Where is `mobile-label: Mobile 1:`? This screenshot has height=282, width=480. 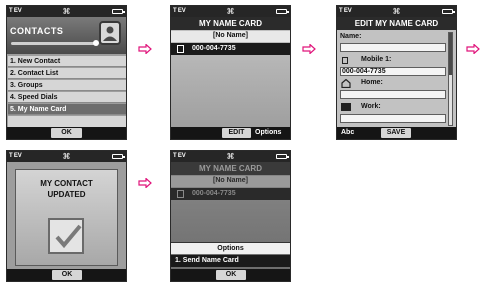 mobile-label: Mobile 1: is located at coordinates (376, 59).